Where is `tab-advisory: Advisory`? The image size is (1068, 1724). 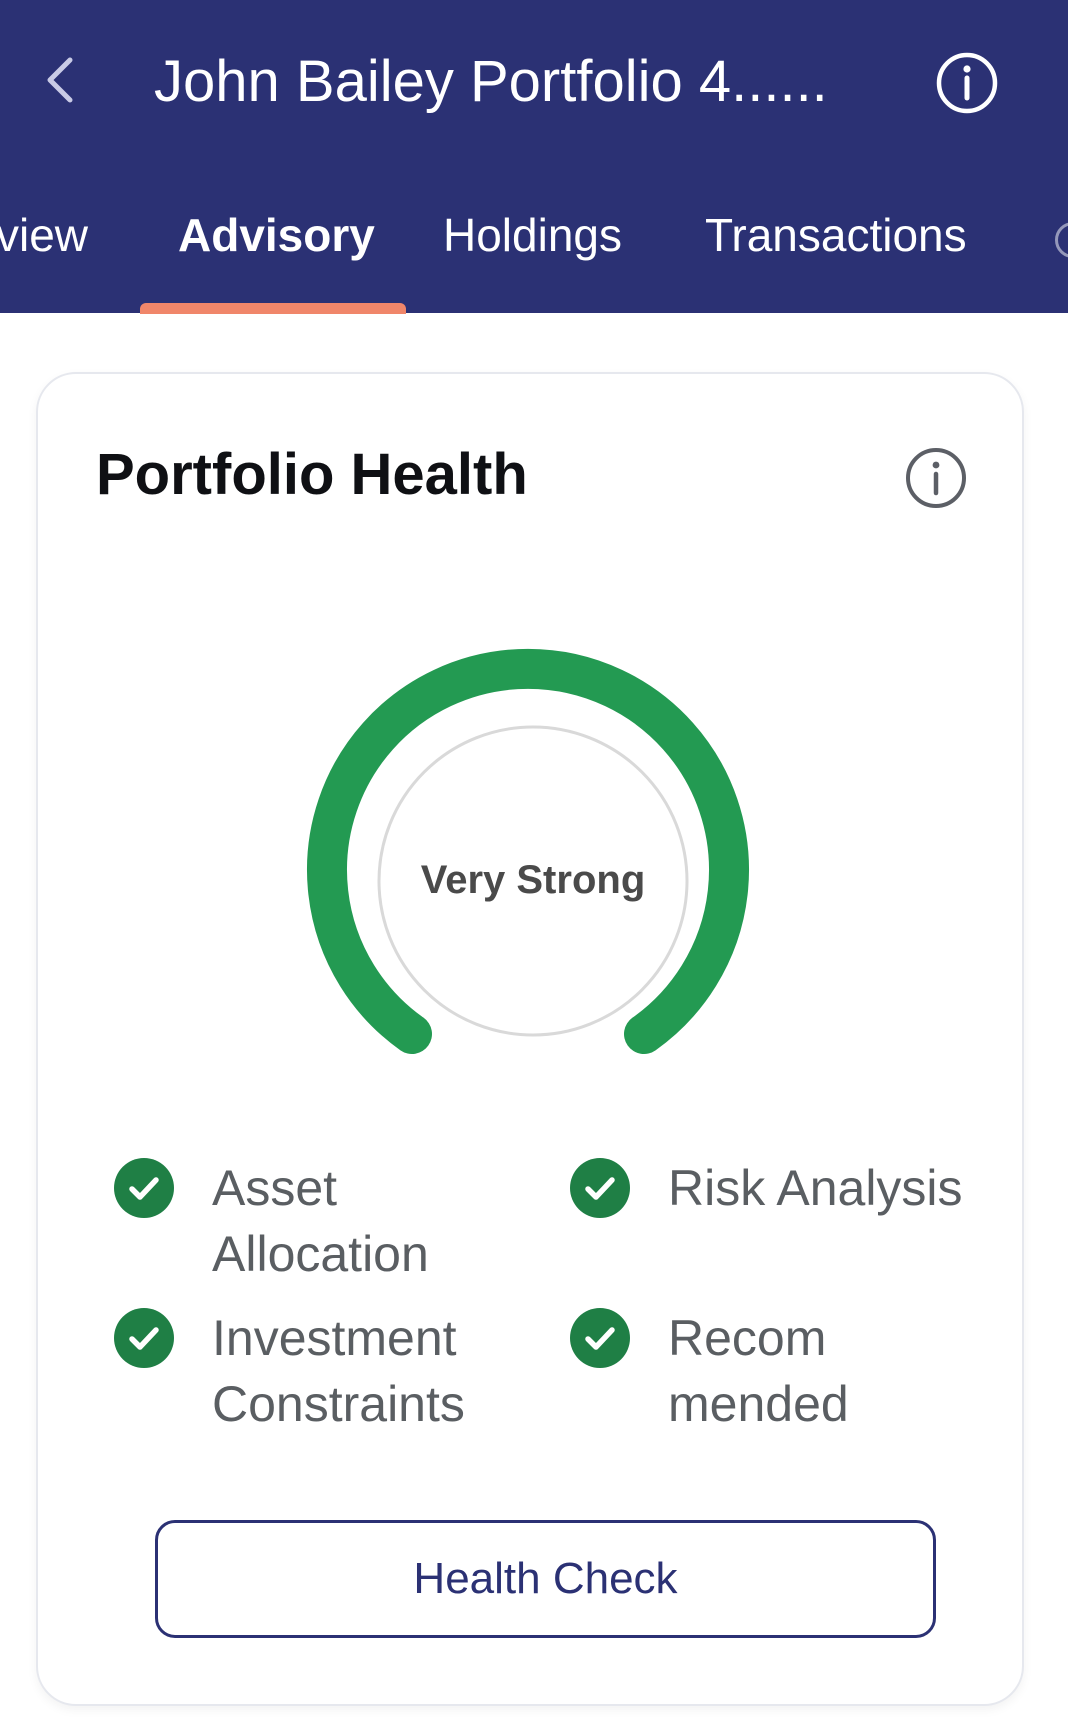 tab-advisory: Advisory is located at coordinates (276, 235).